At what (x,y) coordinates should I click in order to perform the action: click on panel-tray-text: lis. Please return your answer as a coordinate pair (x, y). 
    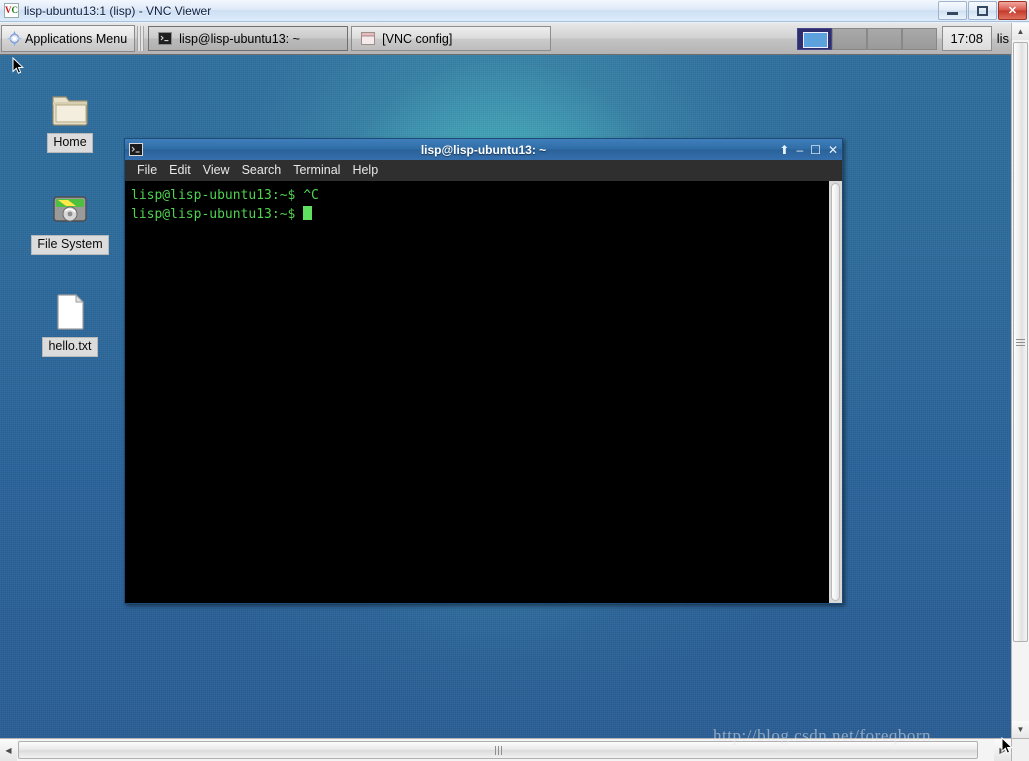
    Looking at the image, I should click on (1002, 38).